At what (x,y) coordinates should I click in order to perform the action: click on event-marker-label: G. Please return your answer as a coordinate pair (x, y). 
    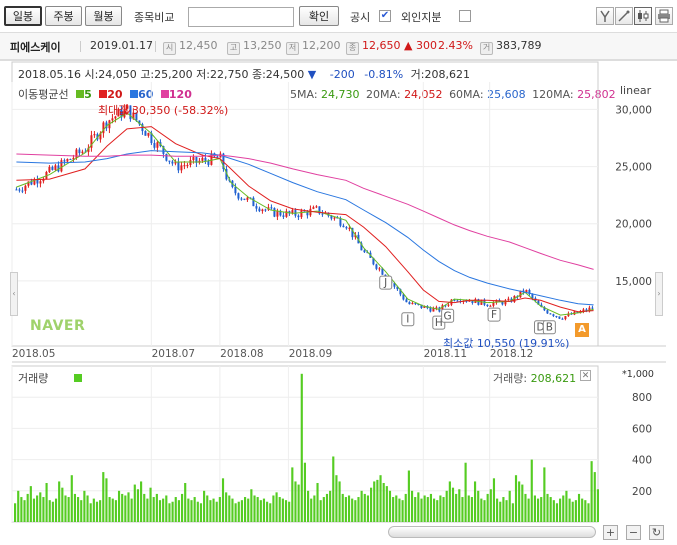
    Looking at the image, I should click on (448, 316).